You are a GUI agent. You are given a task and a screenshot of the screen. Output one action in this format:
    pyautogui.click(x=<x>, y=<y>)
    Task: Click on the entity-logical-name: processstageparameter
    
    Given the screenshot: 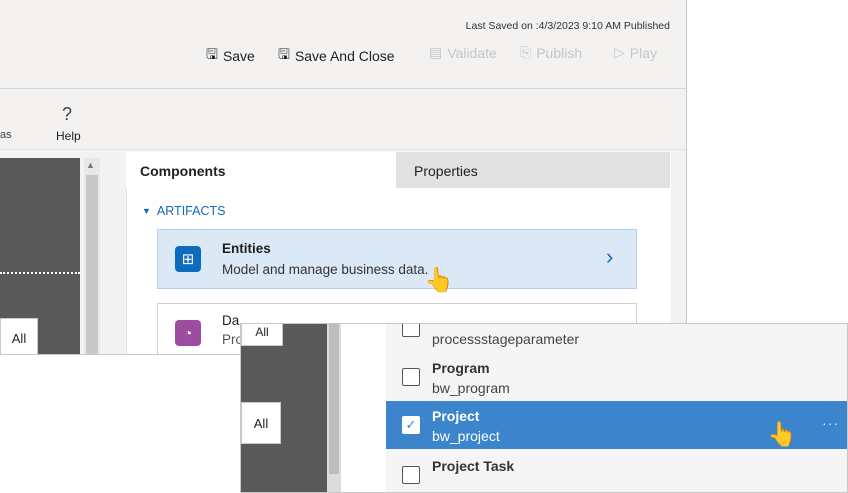 What is the action you would take?
    pyautogui.click(x=506, y=339)
    